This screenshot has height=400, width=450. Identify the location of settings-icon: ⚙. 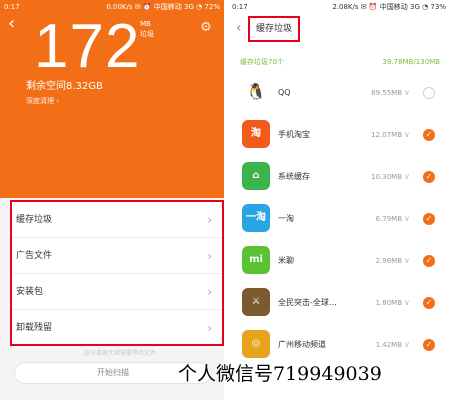
(206, 28).